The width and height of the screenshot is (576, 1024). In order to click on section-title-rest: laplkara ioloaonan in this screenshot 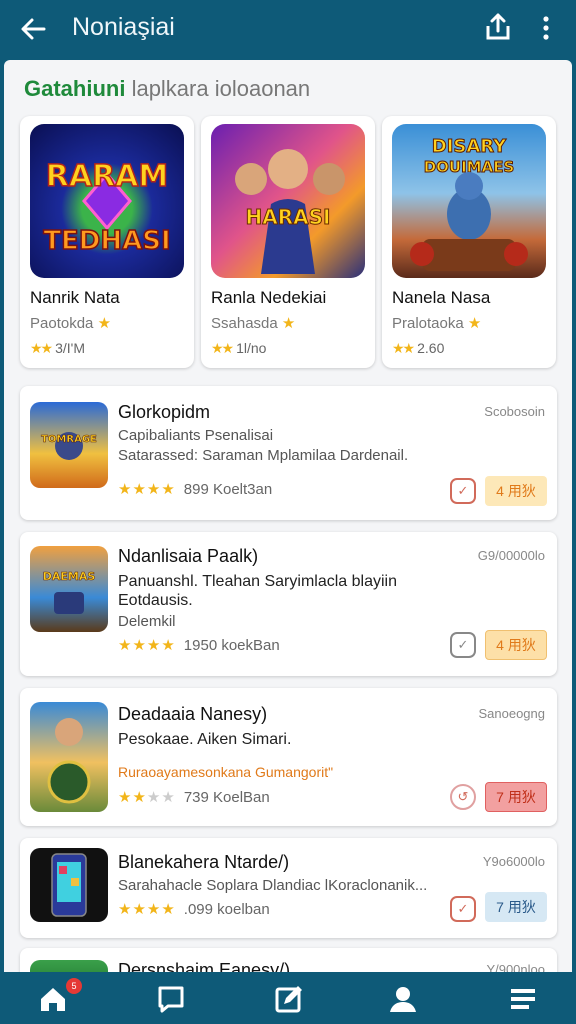, I will do `click(218, 88)`.